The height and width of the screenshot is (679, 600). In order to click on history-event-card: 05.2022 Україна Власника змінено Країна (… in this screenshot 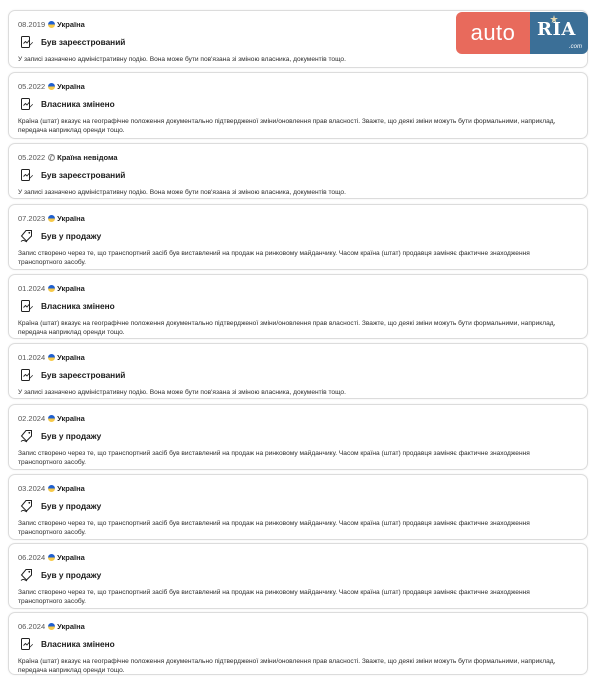, I will do `click(298, 105)`.